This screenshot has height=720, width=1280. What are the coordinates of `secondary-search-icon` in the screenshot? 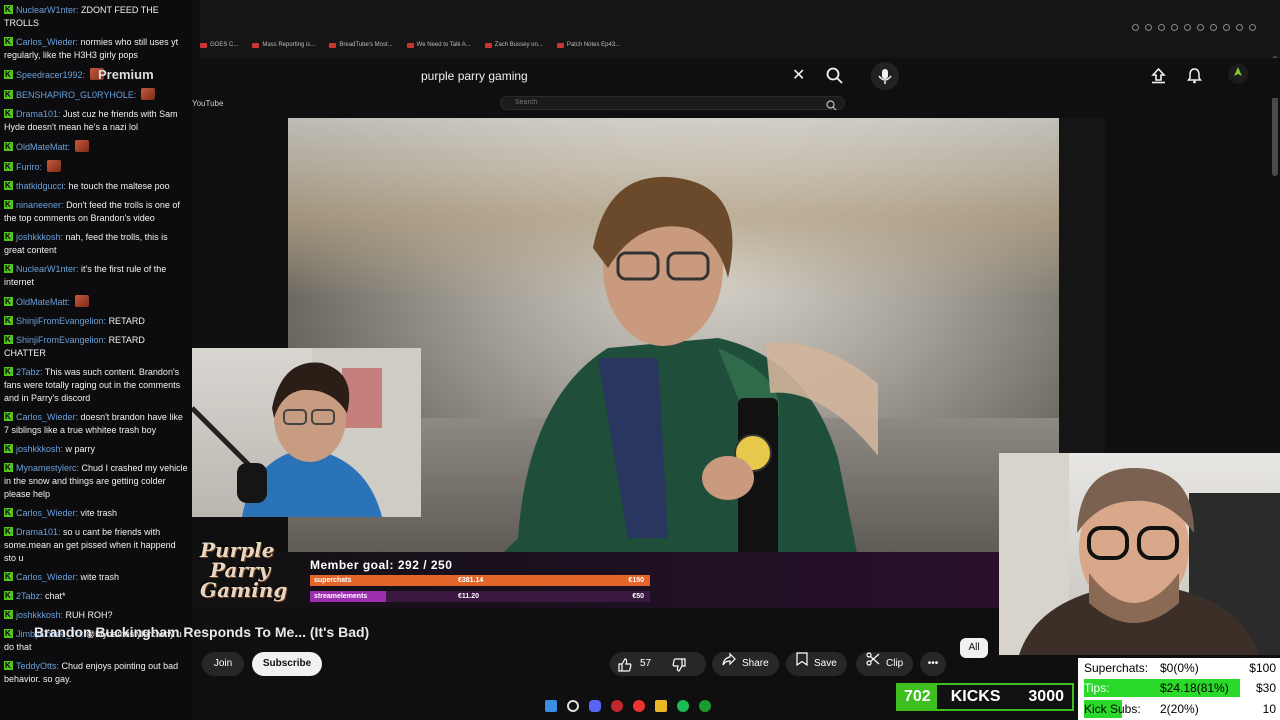 It's located at (831, 107).